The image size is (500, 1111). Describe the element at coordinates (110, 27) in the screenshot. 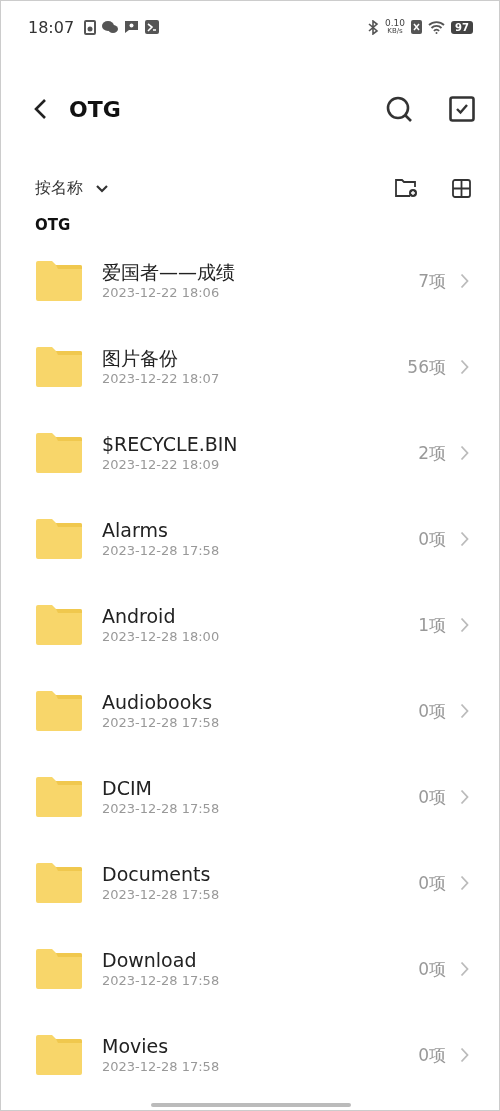

I see `chat-bubbles-icon` at that location.